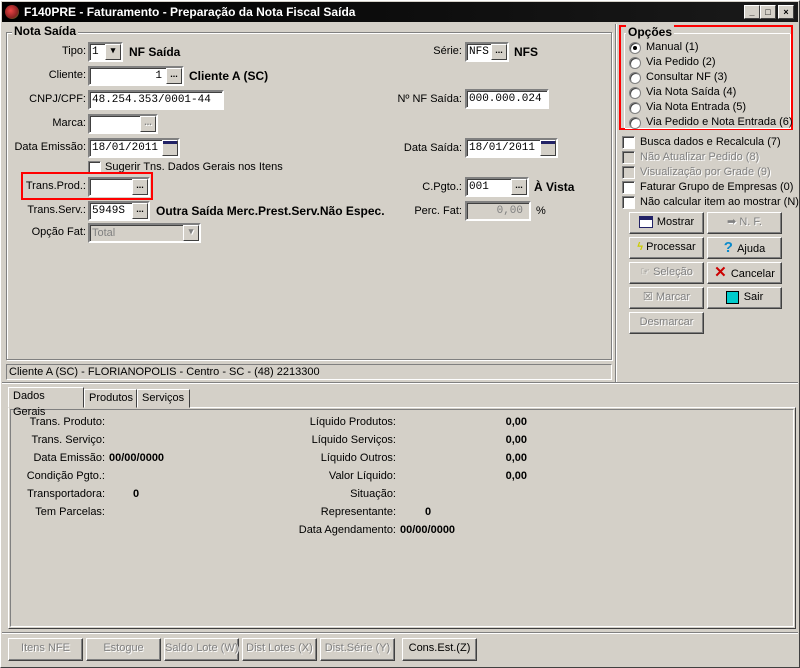 This screenshot has width=800, height=668. I want to click on sair-label: Sair, so click(753, 297).